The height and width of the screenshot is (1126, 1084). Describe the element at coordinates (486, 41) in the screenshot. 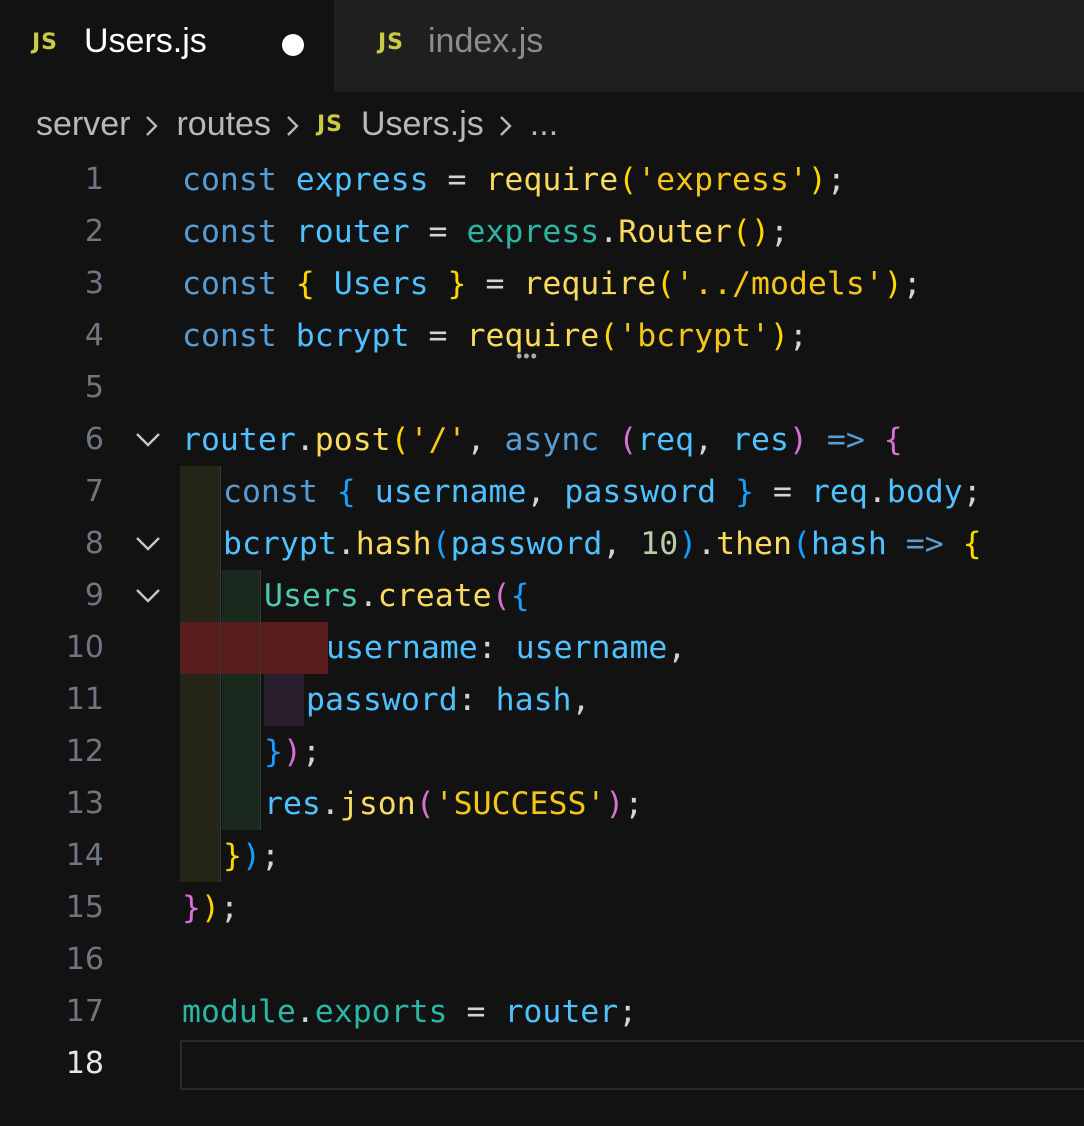

I see `tab-label: index.js` at that location.